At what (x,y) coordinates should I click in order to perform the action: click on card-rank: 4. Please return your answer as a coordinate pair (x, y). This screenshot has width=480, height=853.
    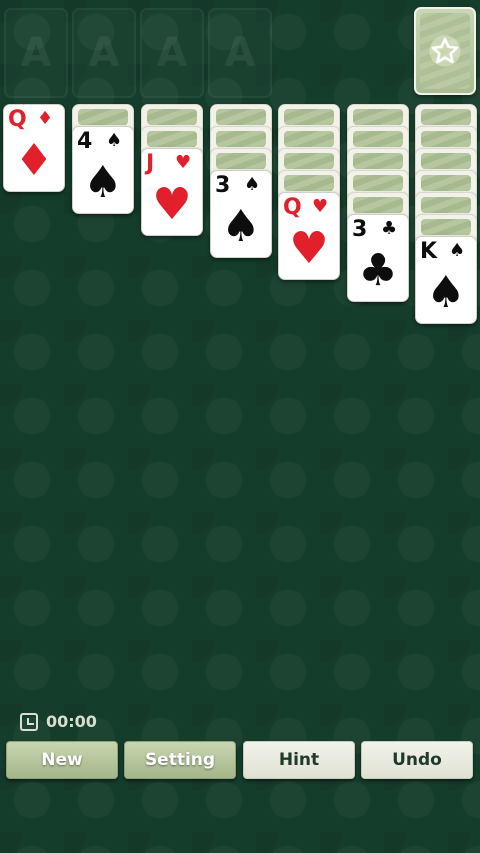
    Looking at the image, I should click on (85, 141).